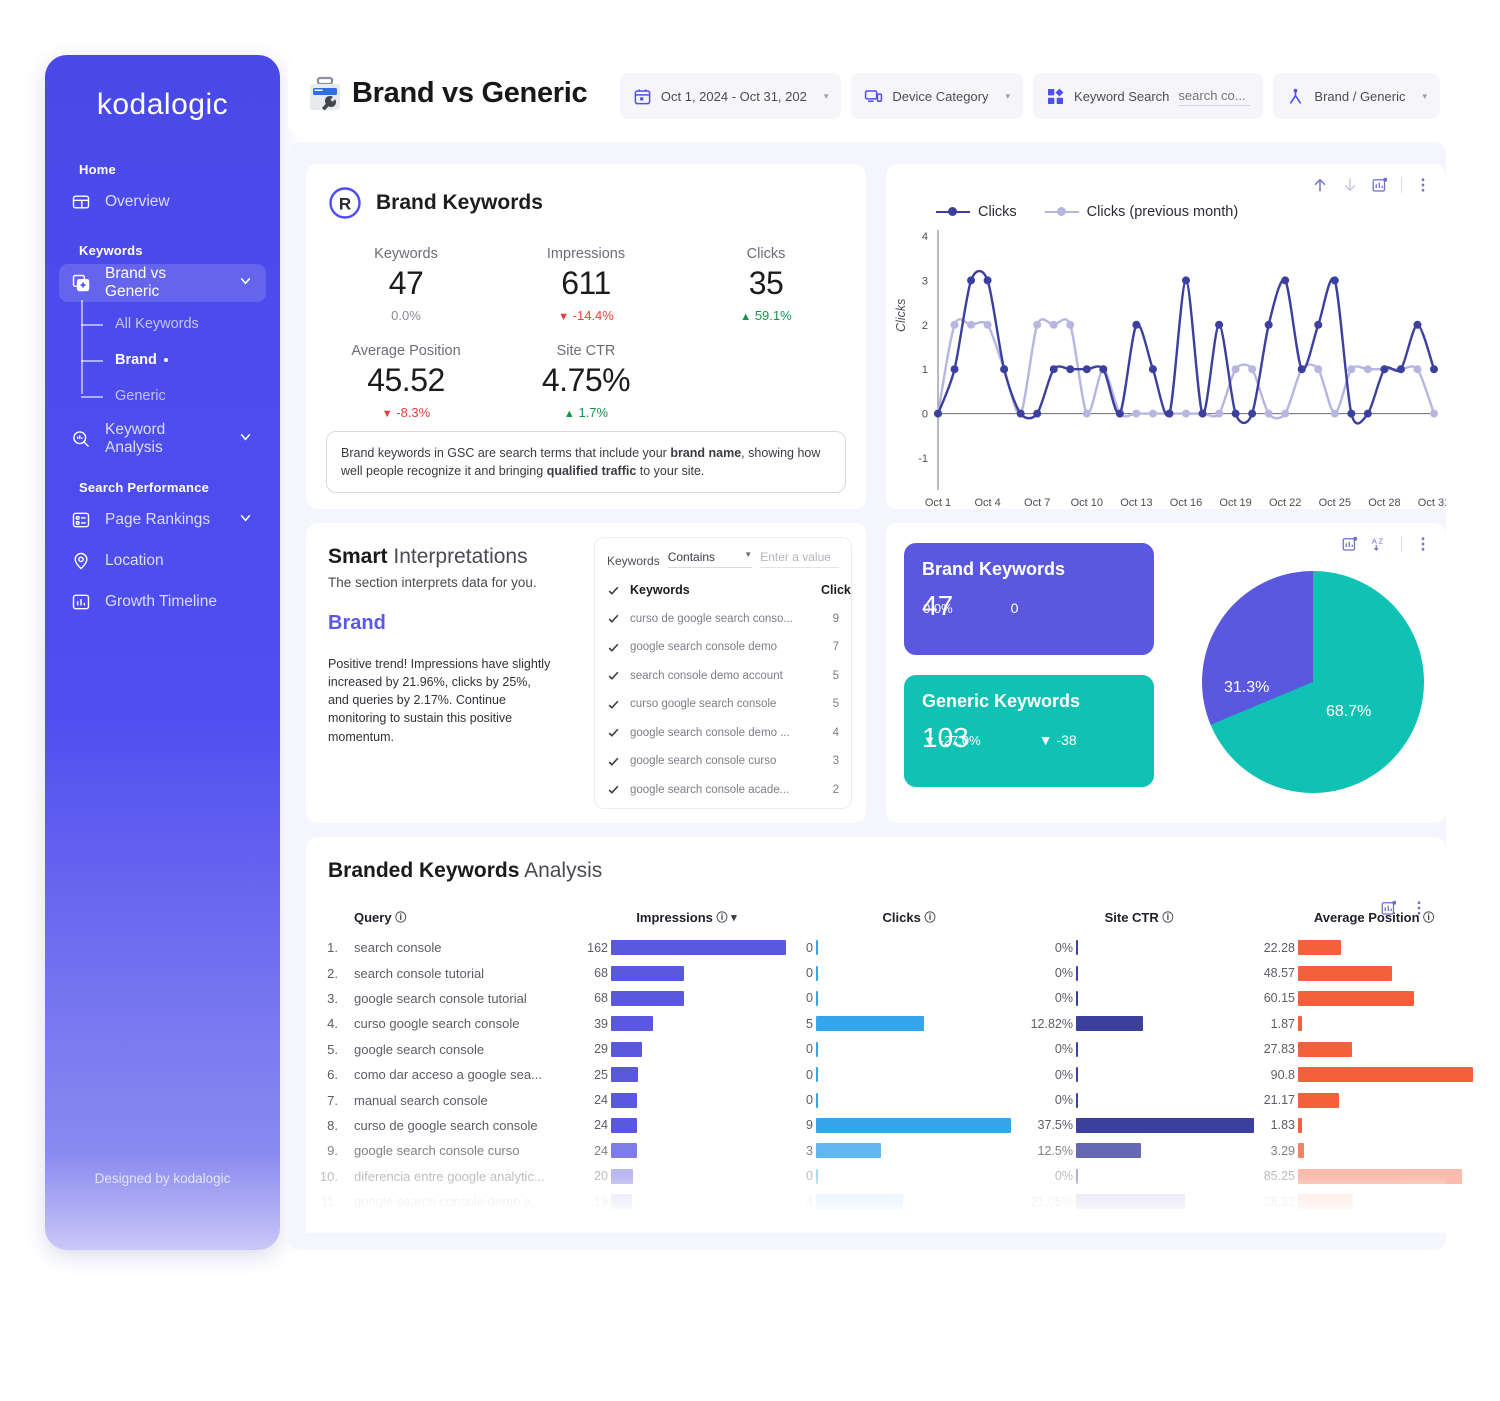 Image resolution: width=1500 pixels, height=1401 pixels. What do you see at coordinates (162, 439) in the screenshot?
I see `sidebar-item-keyword-analysis: Keyword Analysis` at bounding box center [162, 439].